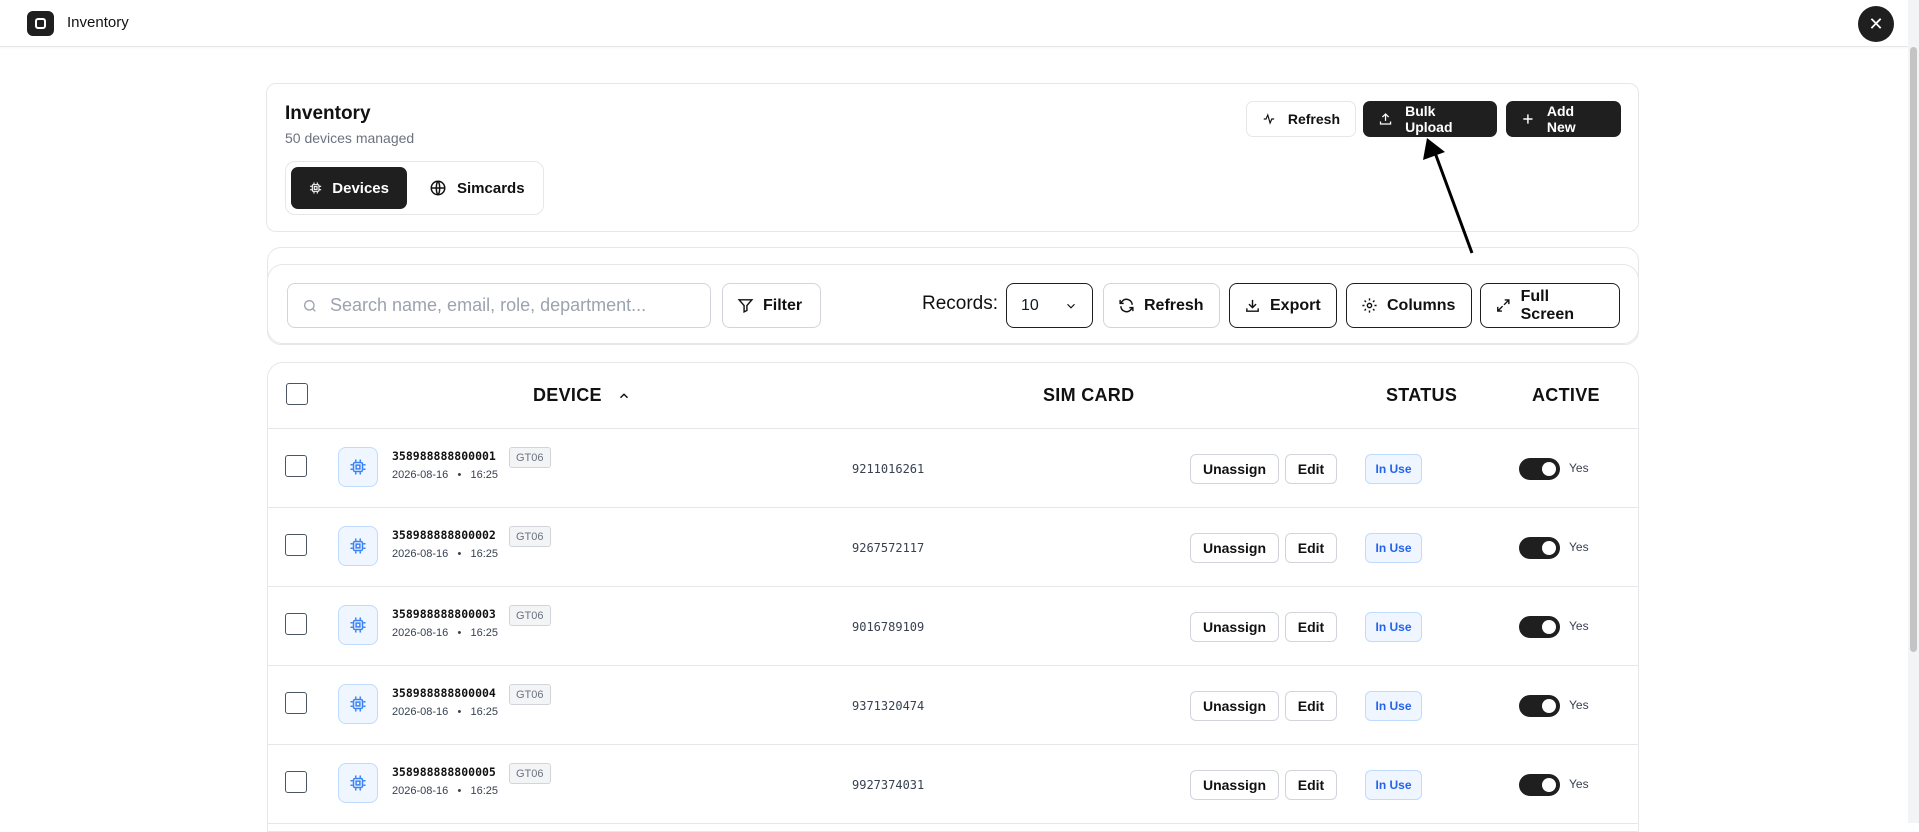 This screenshot has height=832, width=1919. I want to click on filter-icon, so click(745, 306).